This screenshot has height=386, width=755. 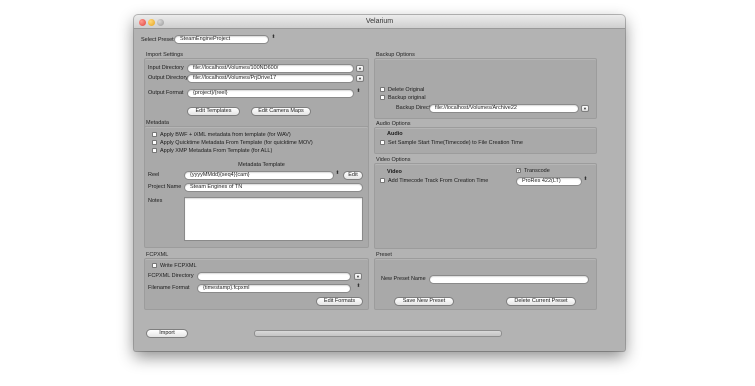 What do you see at coordinates (541, 301) in the screenshot?
I see `delete-current-preset-button: Delete Current Preset` at bounding box center [541, 301].